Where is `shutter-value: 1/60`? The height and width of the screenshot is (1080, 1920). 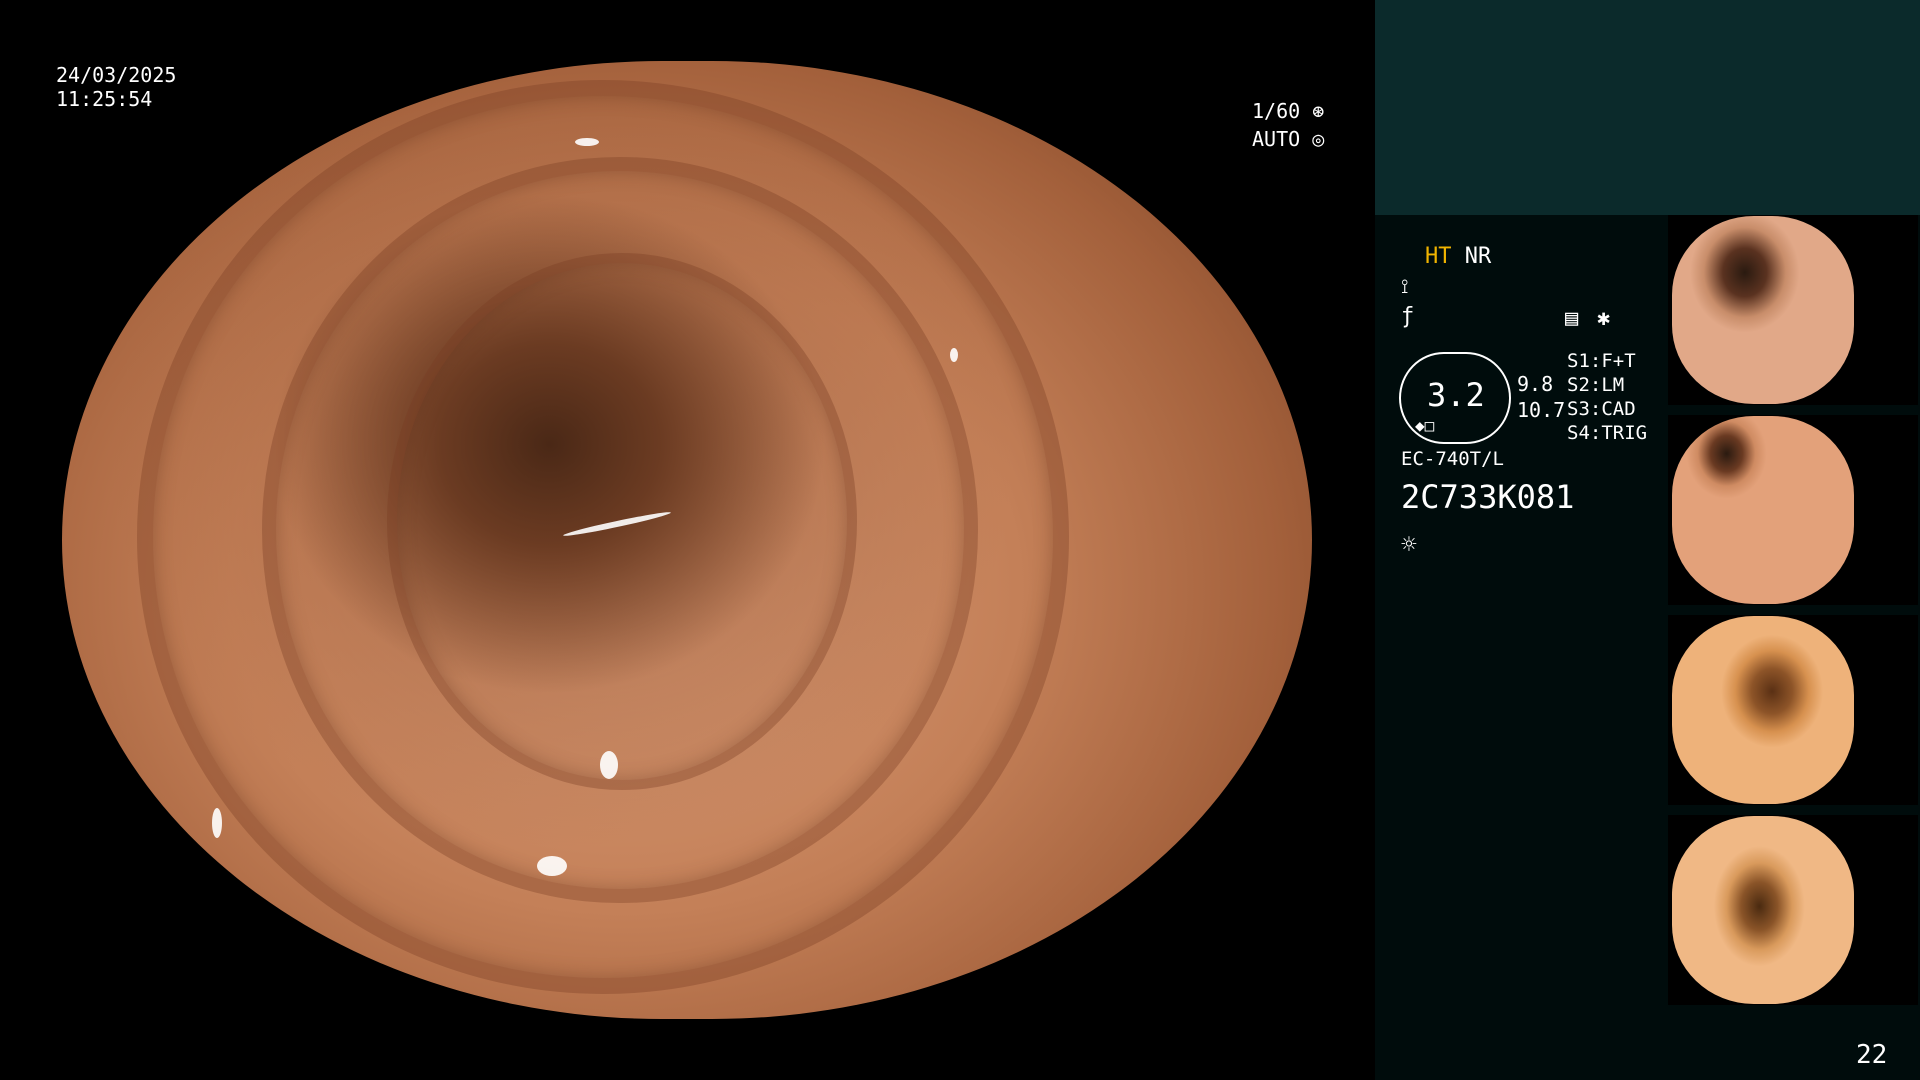
shutter-value: 1/60 is located at coordinates (1276, 111).